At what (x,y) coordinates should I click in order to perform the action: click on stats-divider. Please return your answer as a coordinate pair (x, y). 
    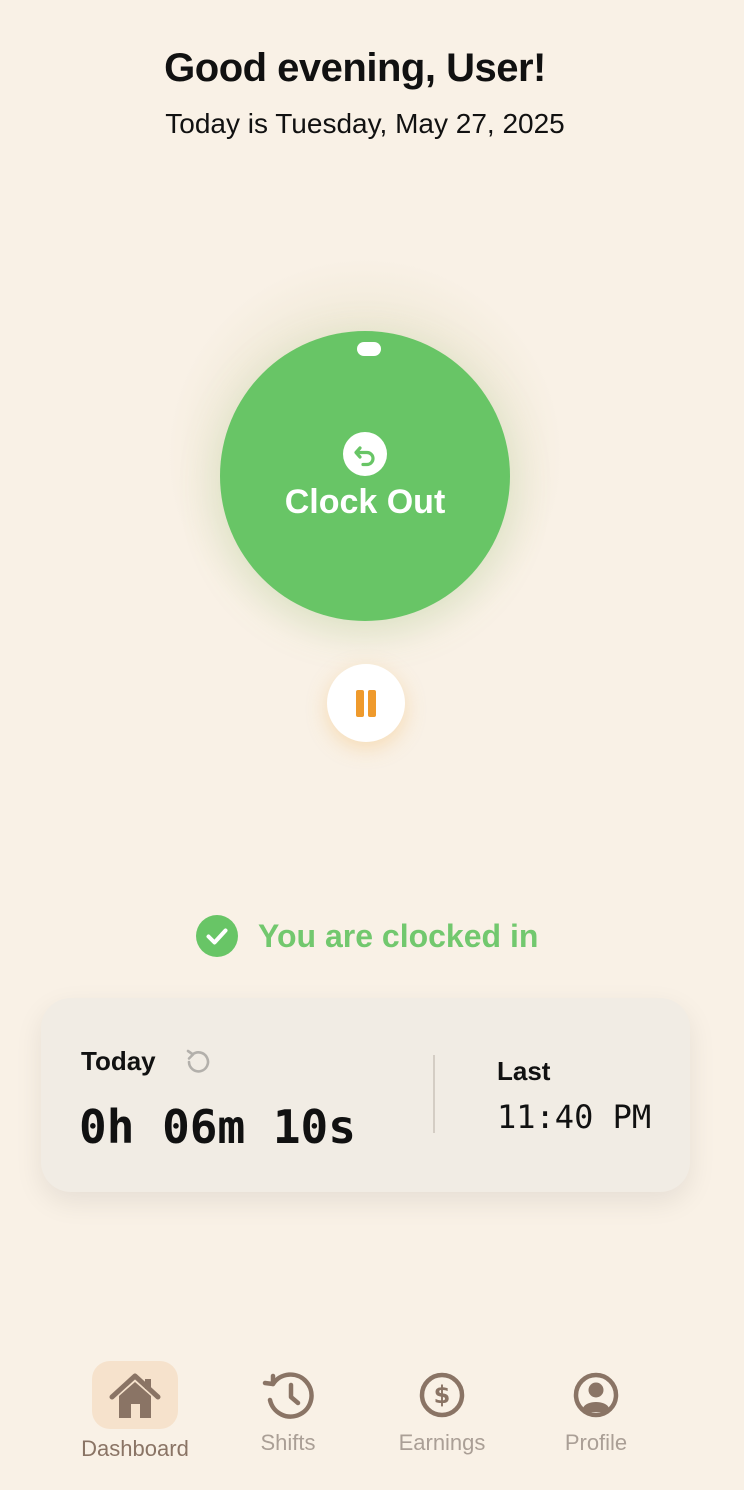
    Looking at the image, I should click on (434, 1094).